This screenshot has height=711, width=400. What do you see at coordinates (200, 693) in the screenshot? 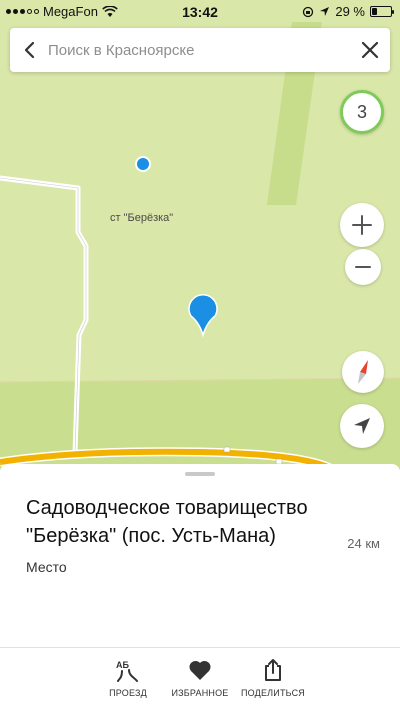
I see `favorites-label: ИЗБРАННОЕ` at bounding box center [200, 693].